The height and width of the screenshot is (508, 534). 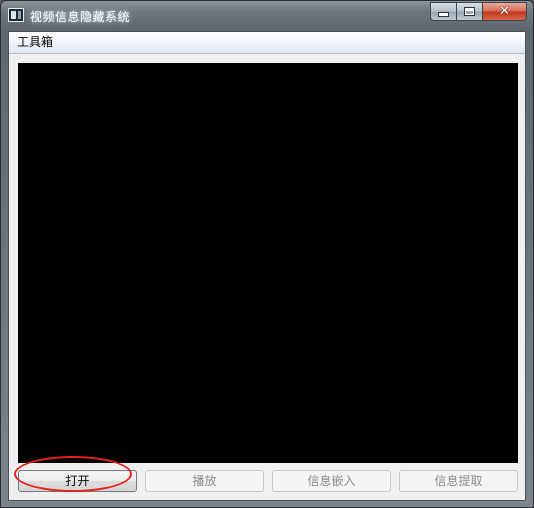 What do you see at coordinates (267, 43) in the screenshot?
I see `menu-bar: 工具箱` at bounding box center [267, 43].